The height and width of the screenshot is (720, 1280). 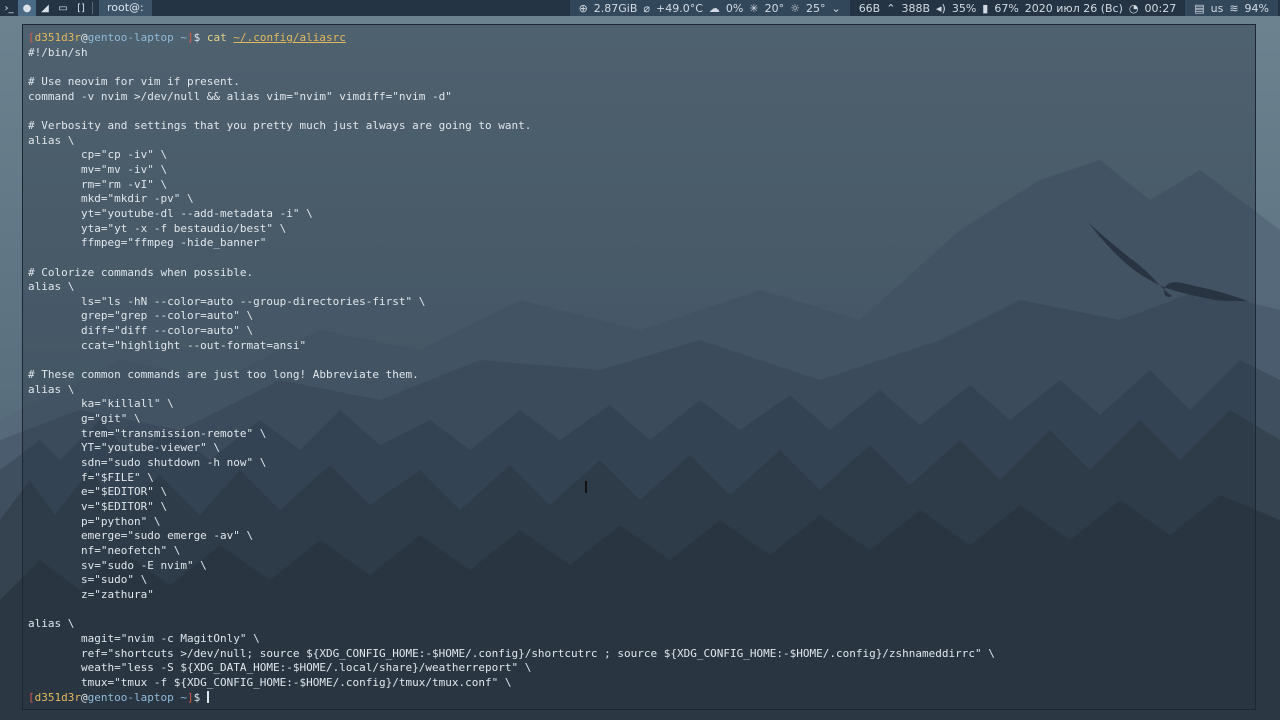 I want to click on terminal-icon: ›_, so click(x=9, y=8).